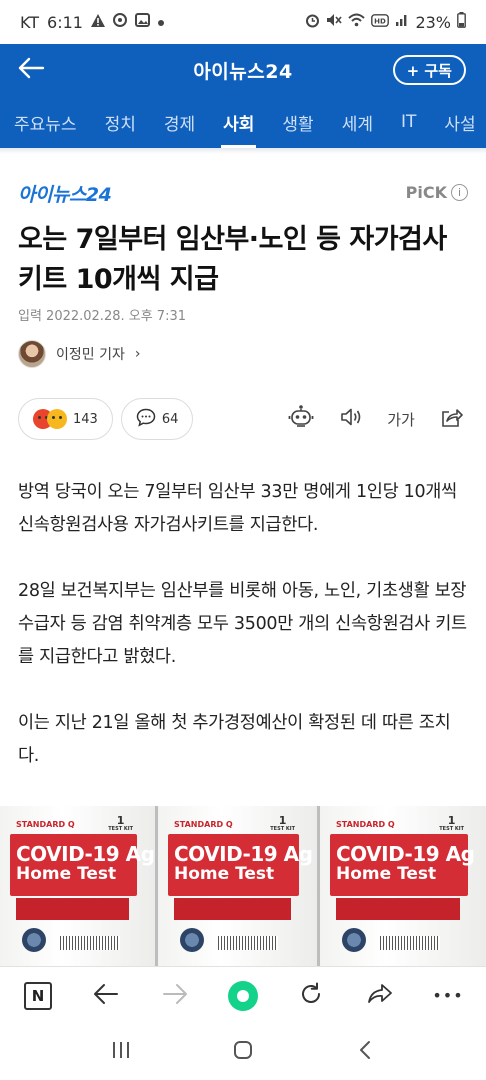  What do you see at coordinates (426, 192) in the screenshot?
I see `pick-label: PiCK` at bounding box center [426, 192].